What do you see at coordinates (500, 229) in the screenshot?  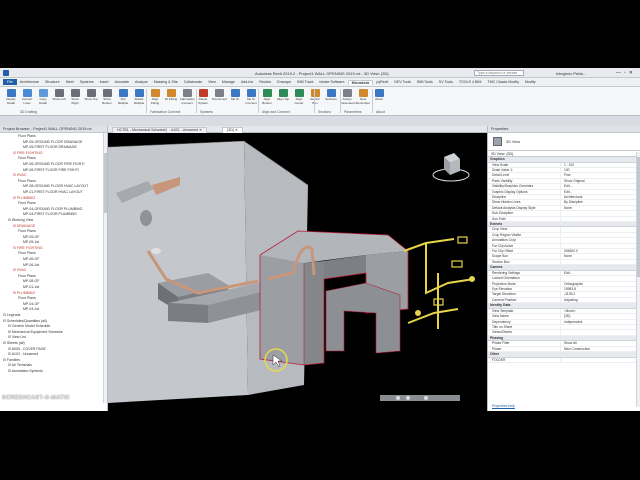 I see `property-key: Crop View` at bounding box center [500, 229].